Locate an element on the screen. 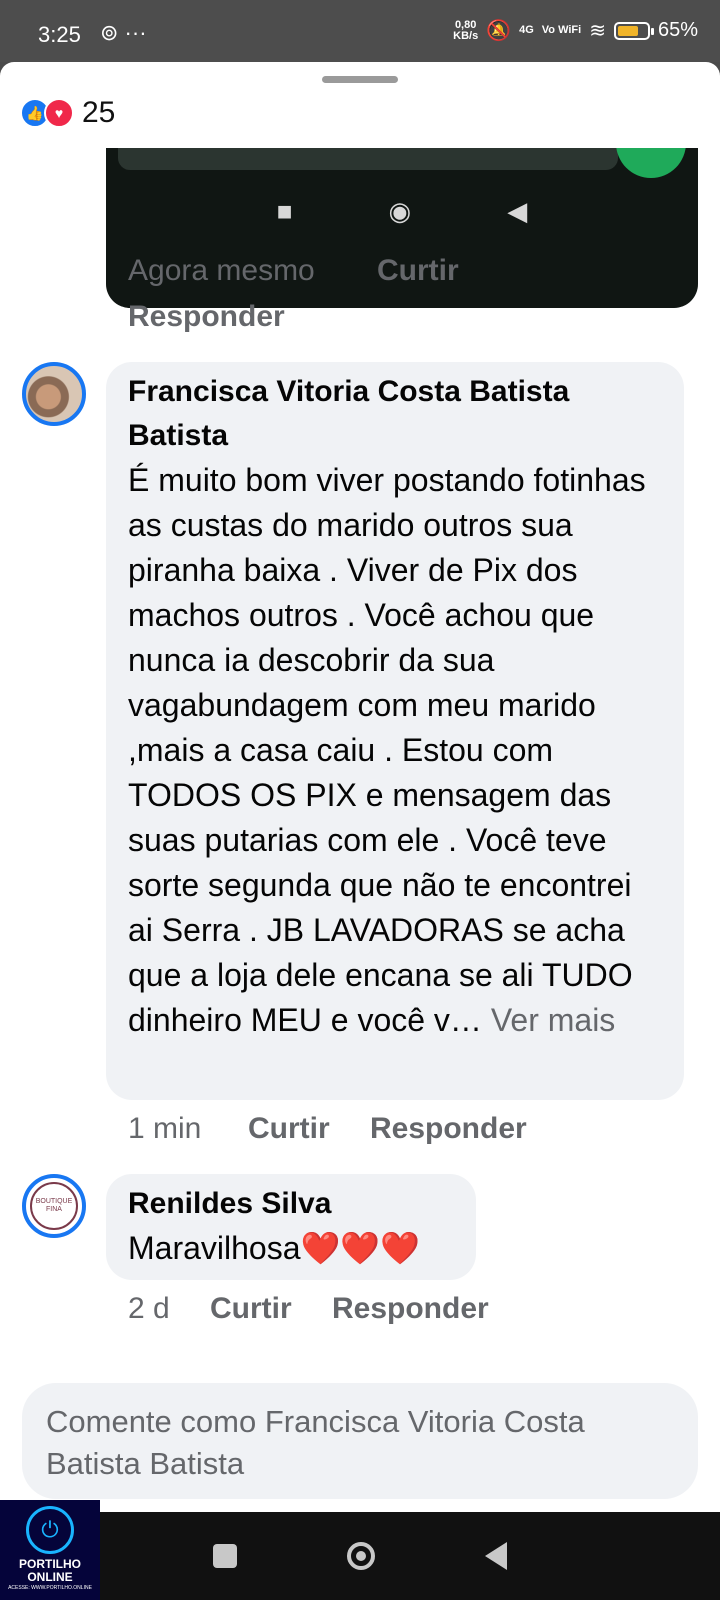 The height and width of the screenshot is (1600, 720). comment-text: Maravilhosa❤️❤️❤️ is located at coordinates (274, 1248).